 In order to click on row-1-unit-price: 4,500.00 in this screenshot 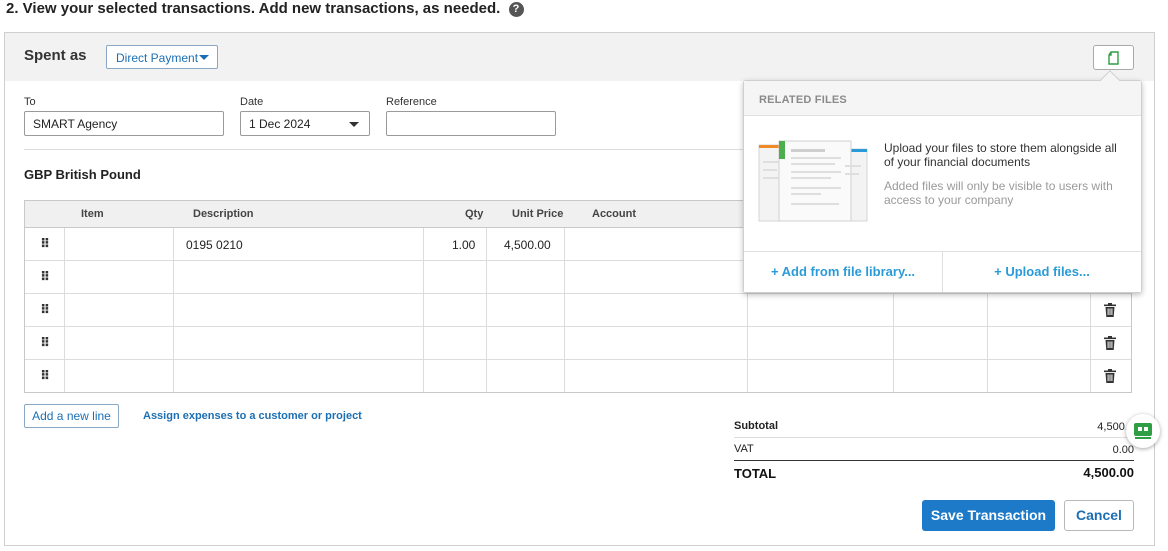, I will do `click(527, 245)`.